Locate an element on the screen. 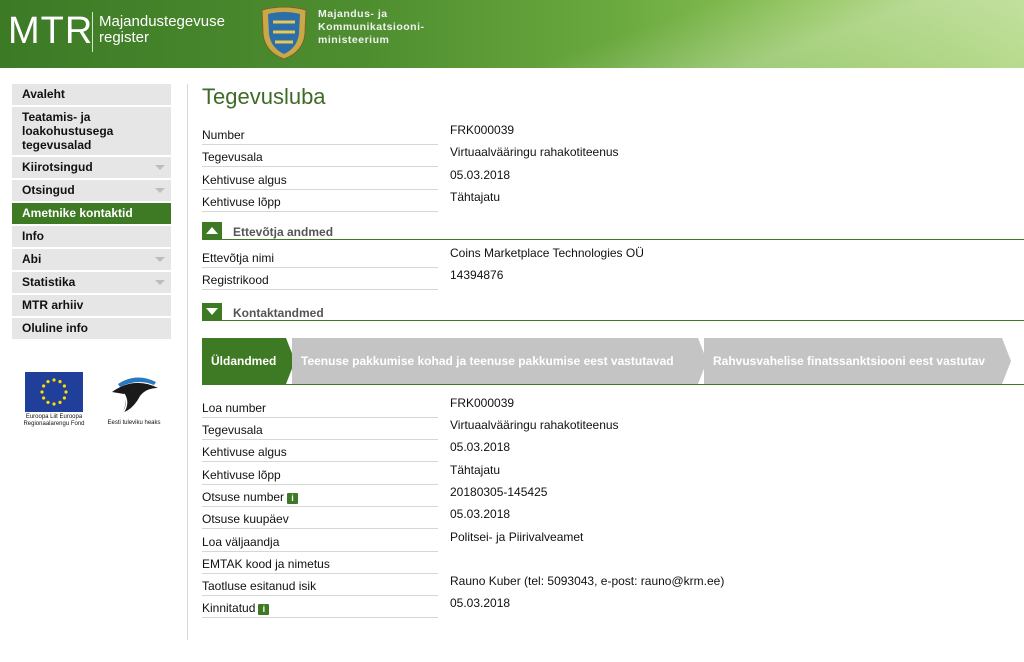 This screenshot has width=1024, height=662. sidebar-item-teatamis: Teatamis- ja loakohustusega tegevusalad is located at coordinates (91, 131).